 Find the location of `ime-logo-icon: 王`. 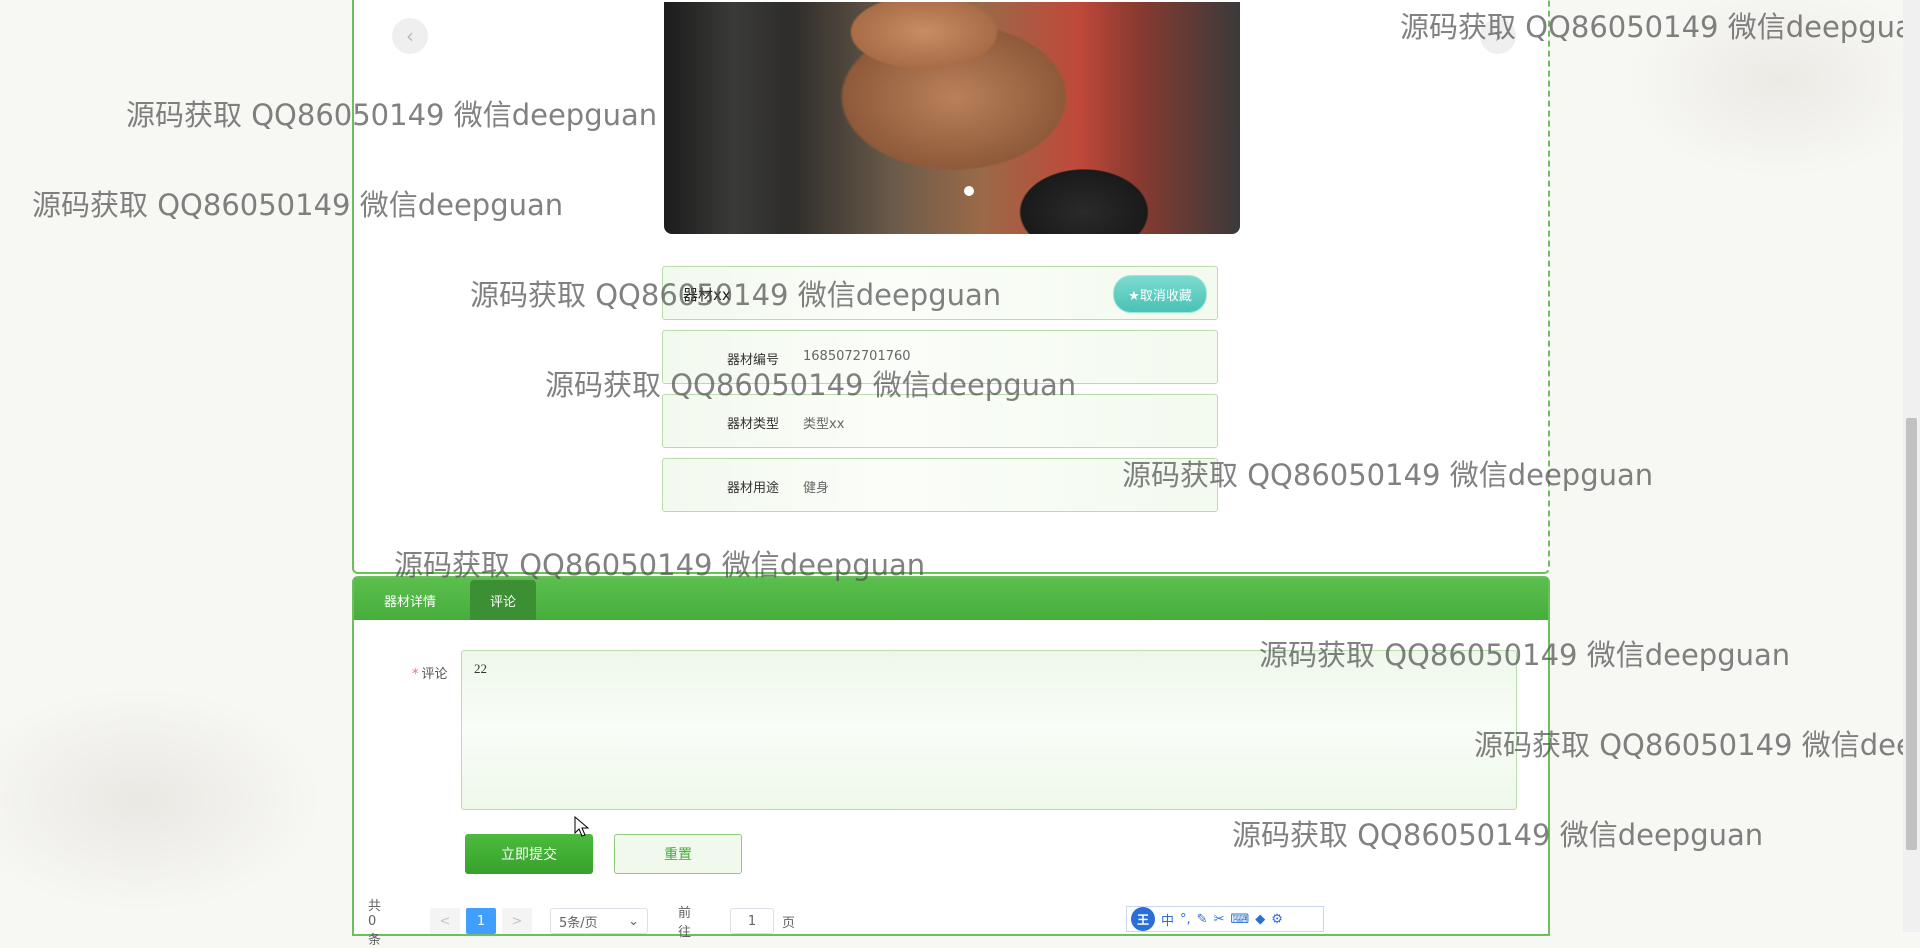

ime-logo-icon: 王 is located at coordinates (1143, 919).